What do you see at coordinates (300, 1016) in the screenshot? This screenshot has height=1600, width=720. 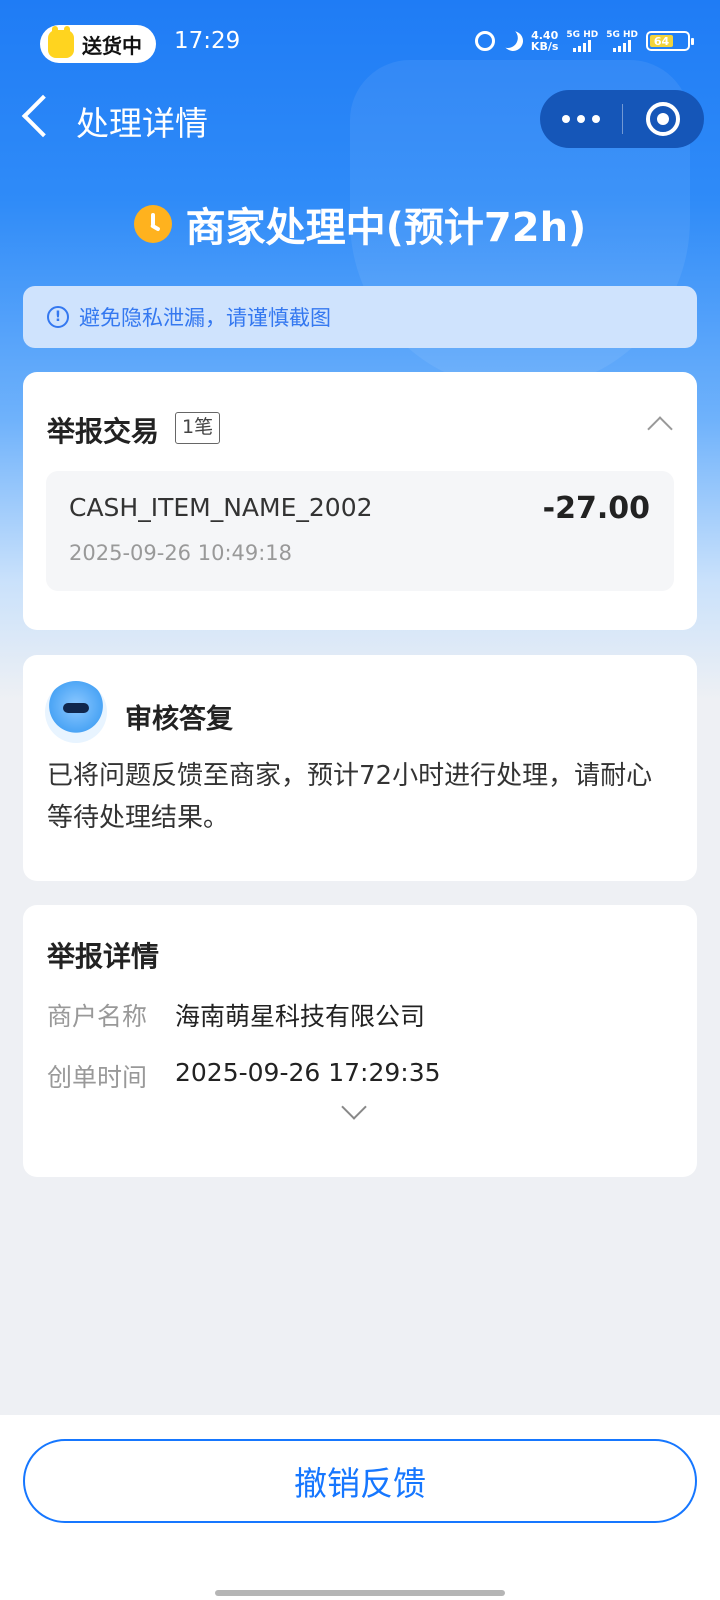 I see `merchant-name-value: 海南萌星科技有限公司` at bounding box center [300, 1016].